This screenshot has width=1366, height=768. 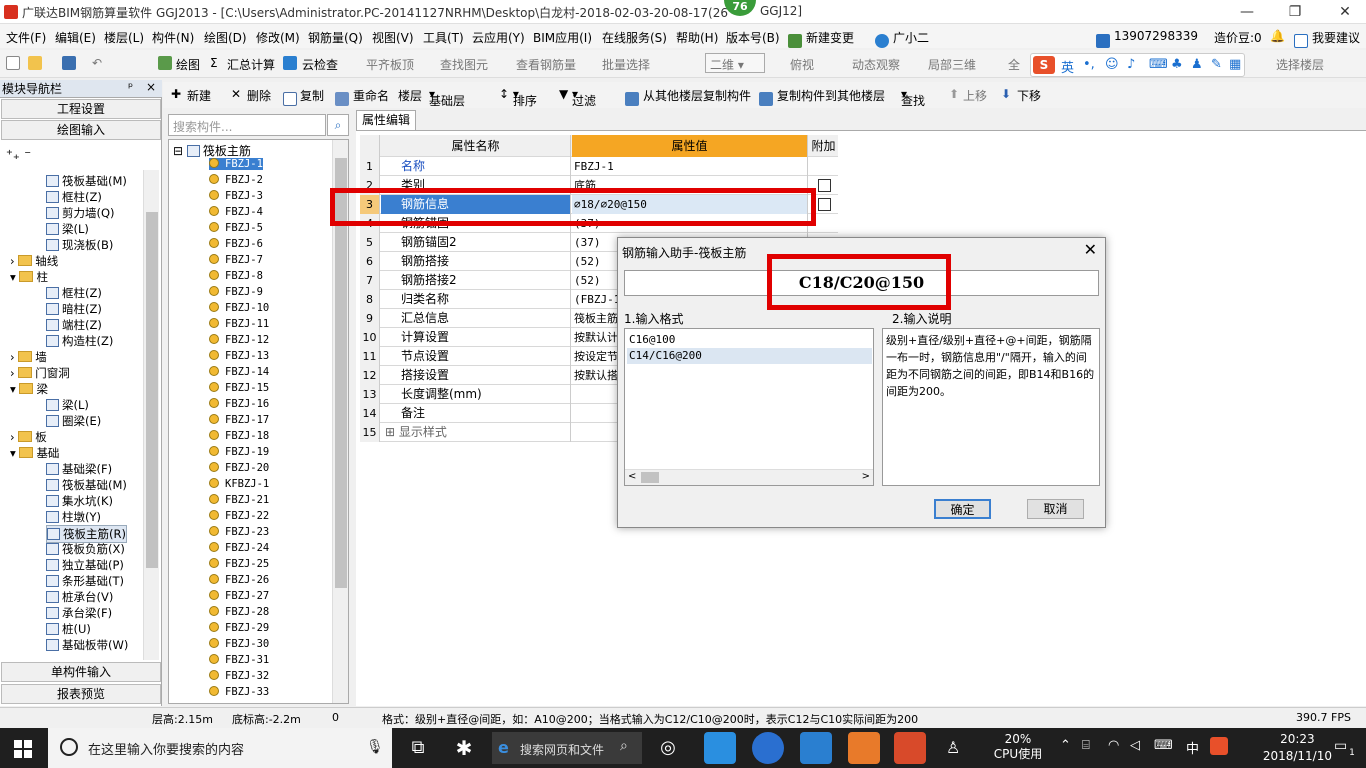 I want to click on report-preview-button: 报表预览, so click(x=81, y=694).